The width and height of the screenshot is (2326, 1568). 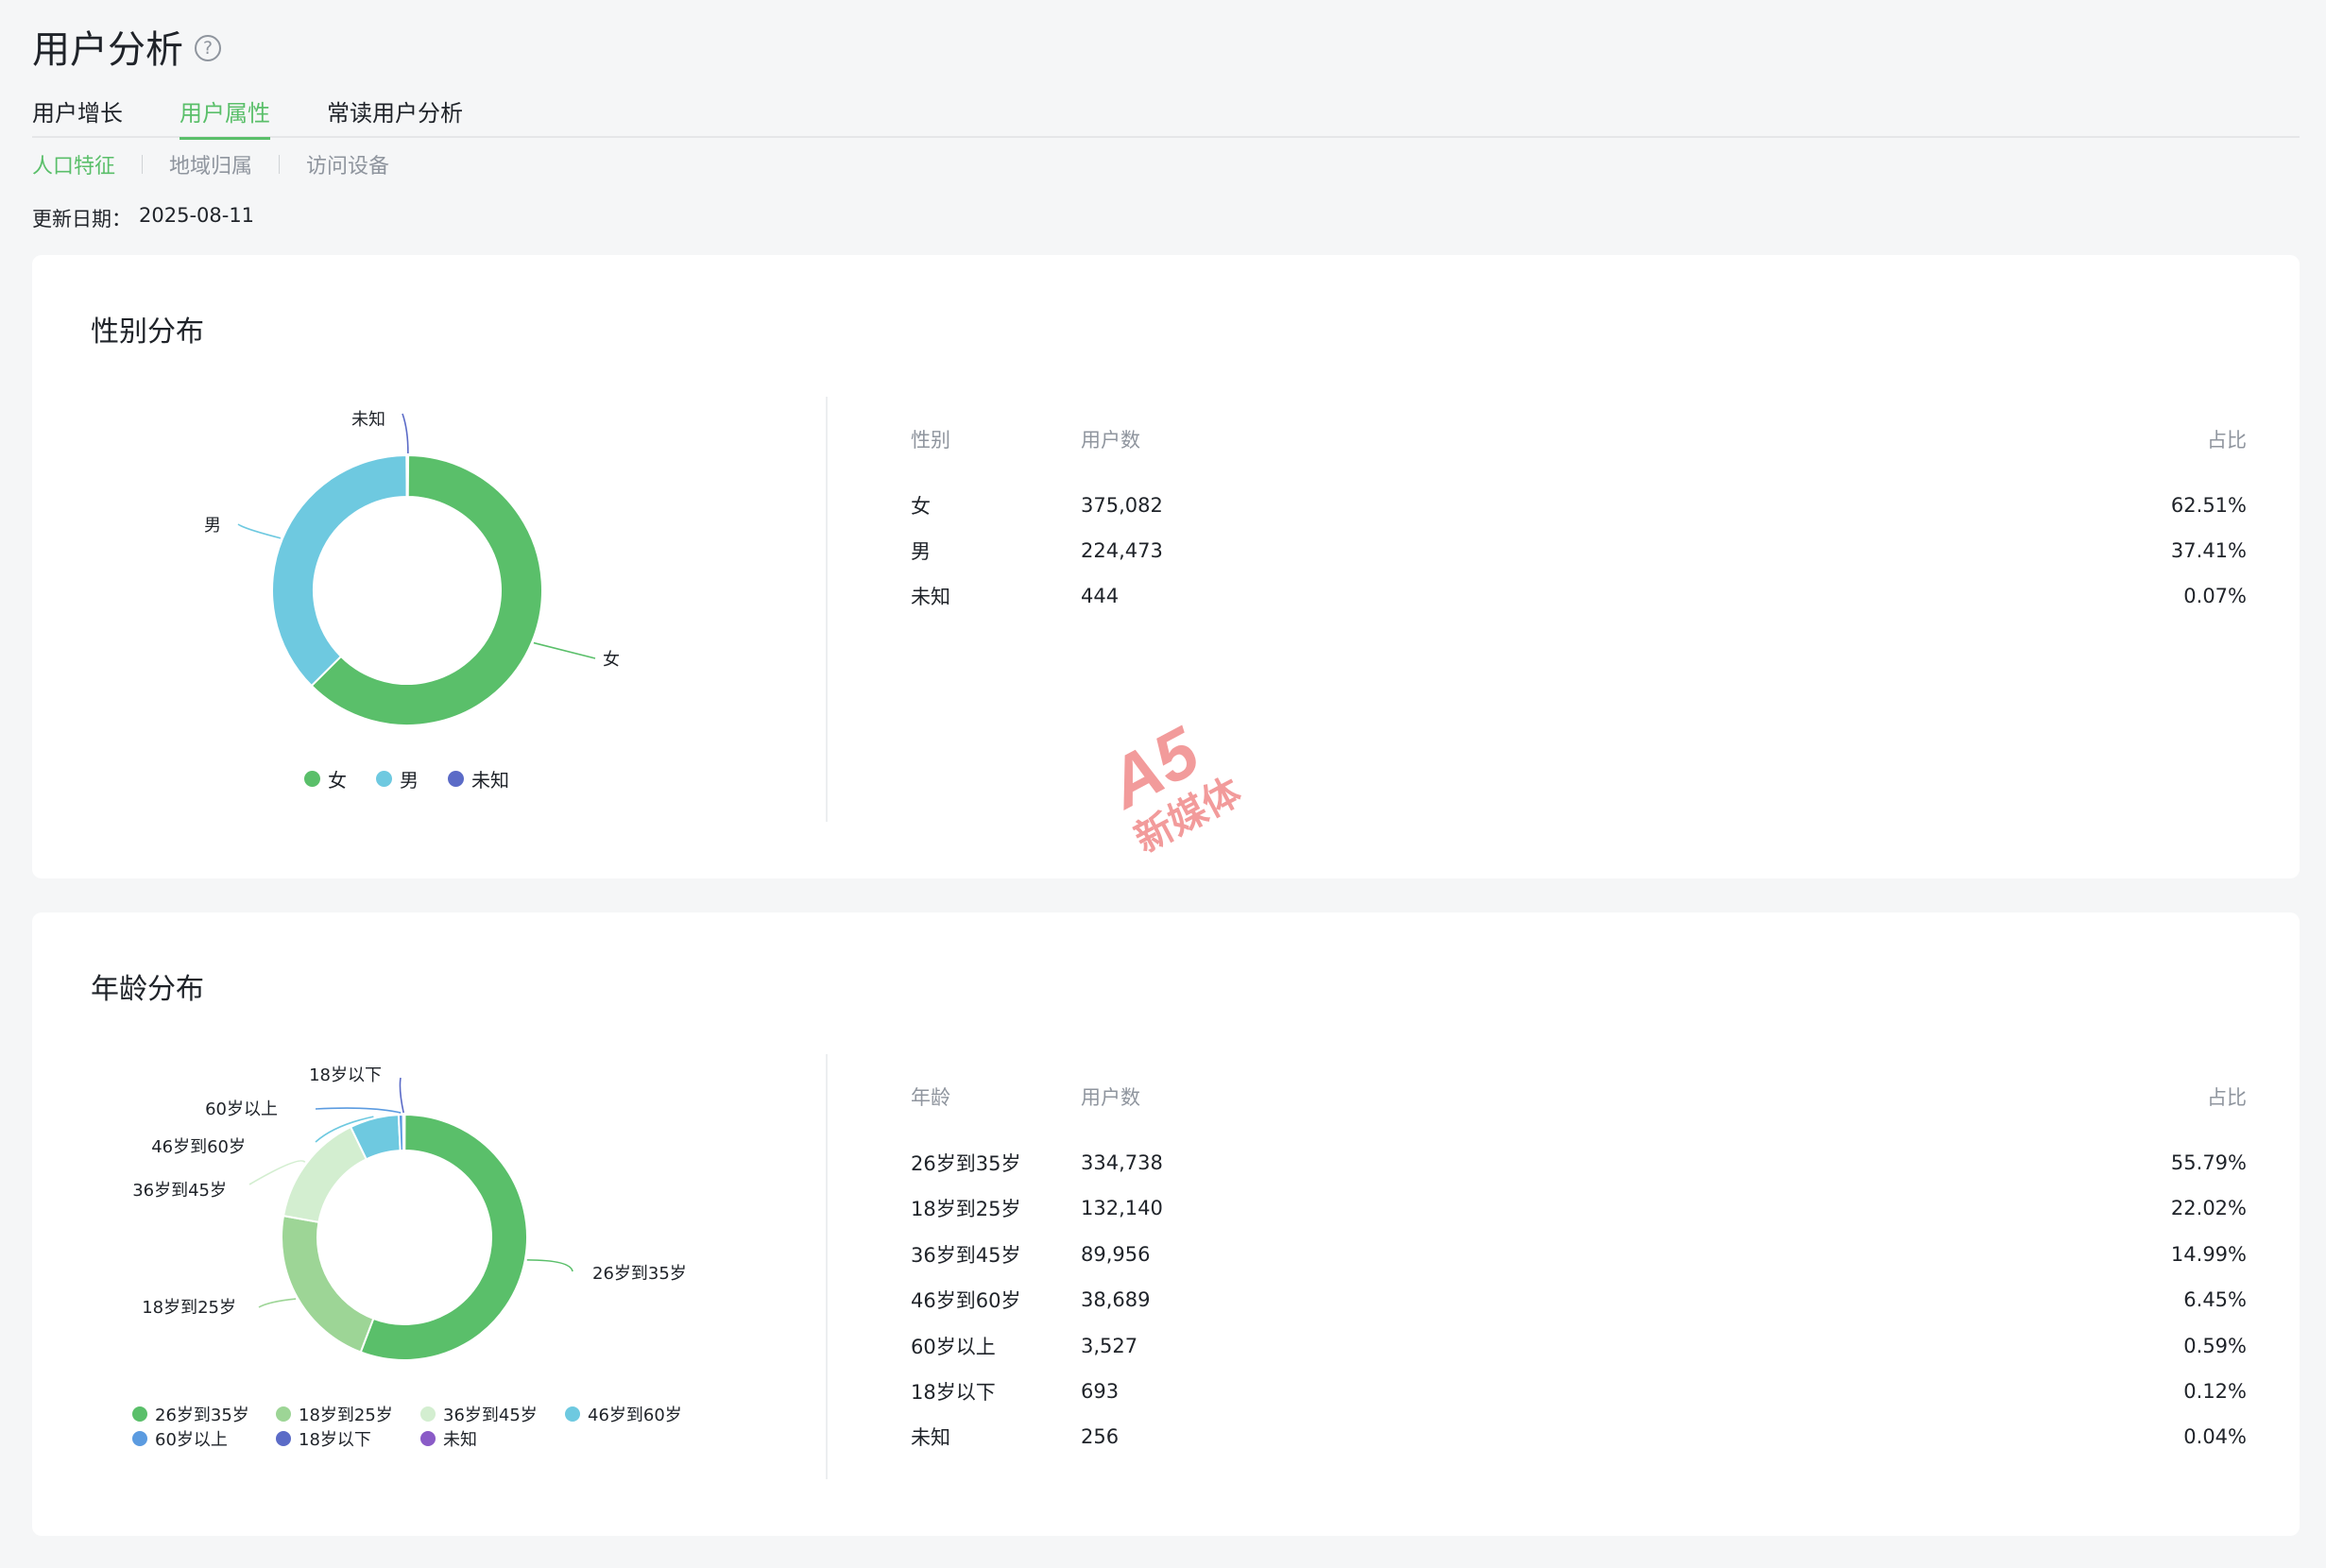 I want to click on subtab-demographics: 人口特征, so click(x=74, y=164).